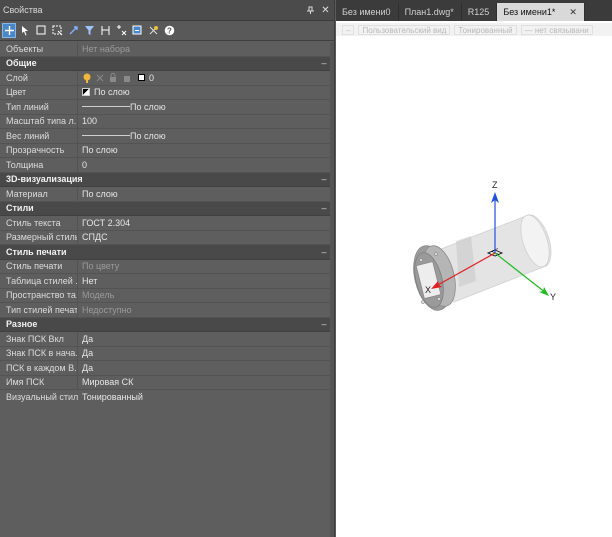 The width and height of the screenshot is (612, 537). I want to click on section-styles: Стили –, so click(165, 208).